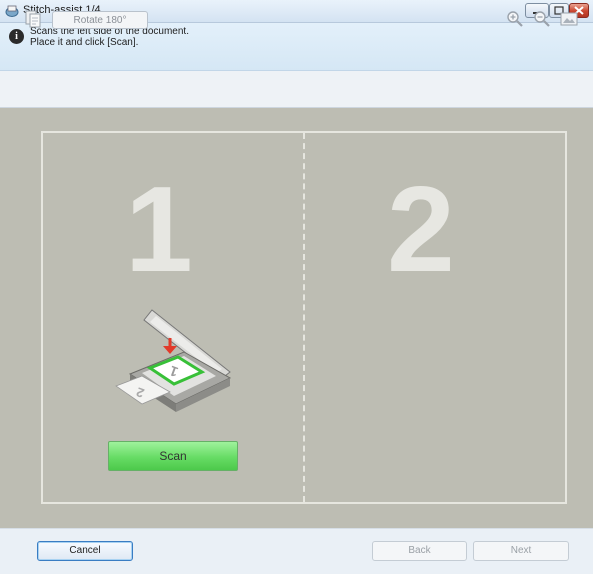 The width and height of the screenshot is (593, 574). What do you see at coordinates (33, 19) in the screenshot?
I see `page-rotate-icon` at bounding box center [33, 19].